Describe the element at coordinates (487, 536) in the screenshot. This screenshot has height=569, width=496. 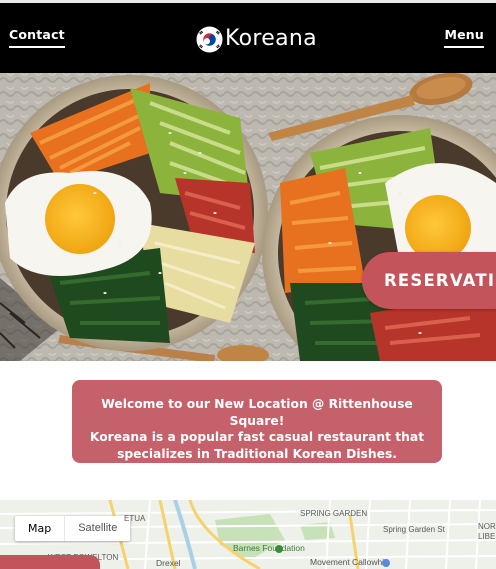
I see `map-label-north-2: LIBE` at that location.